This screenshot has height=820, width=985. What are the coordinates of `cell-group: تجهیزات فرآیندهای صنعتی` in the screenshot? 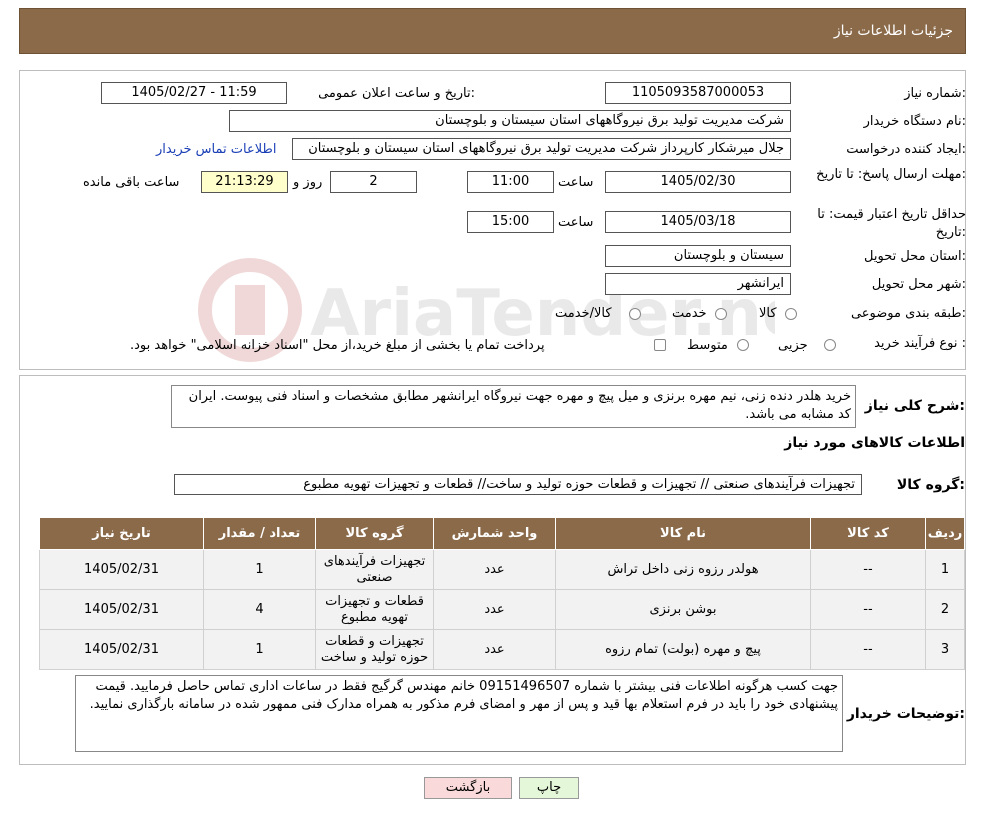 It's located at (374, 569).